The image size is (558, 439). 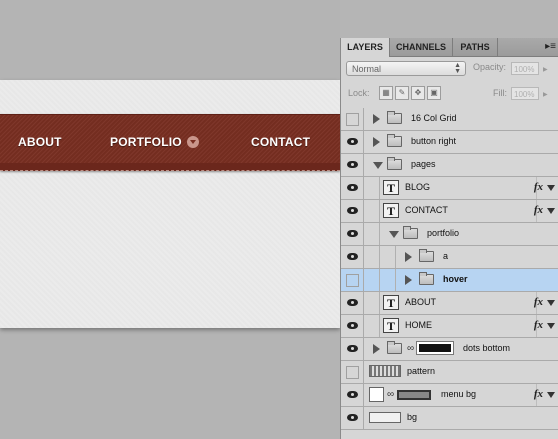 I want to click on layer-row: button right, so click(x=449, y=142).